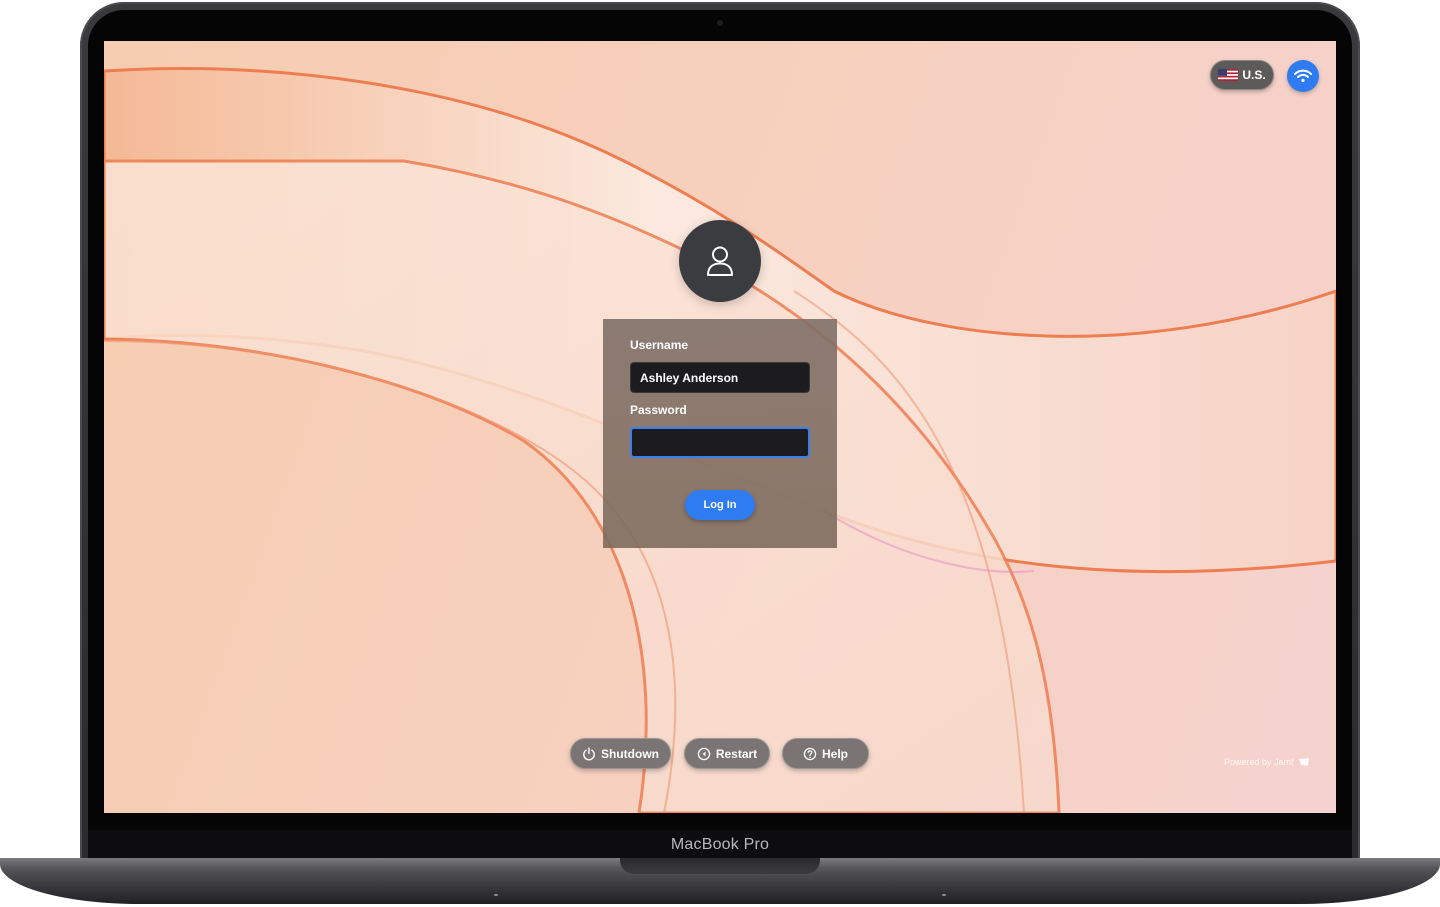  Describe the element at coordinates (736, 753) in the screenshot. I see `restart-label: Restart` at that location.